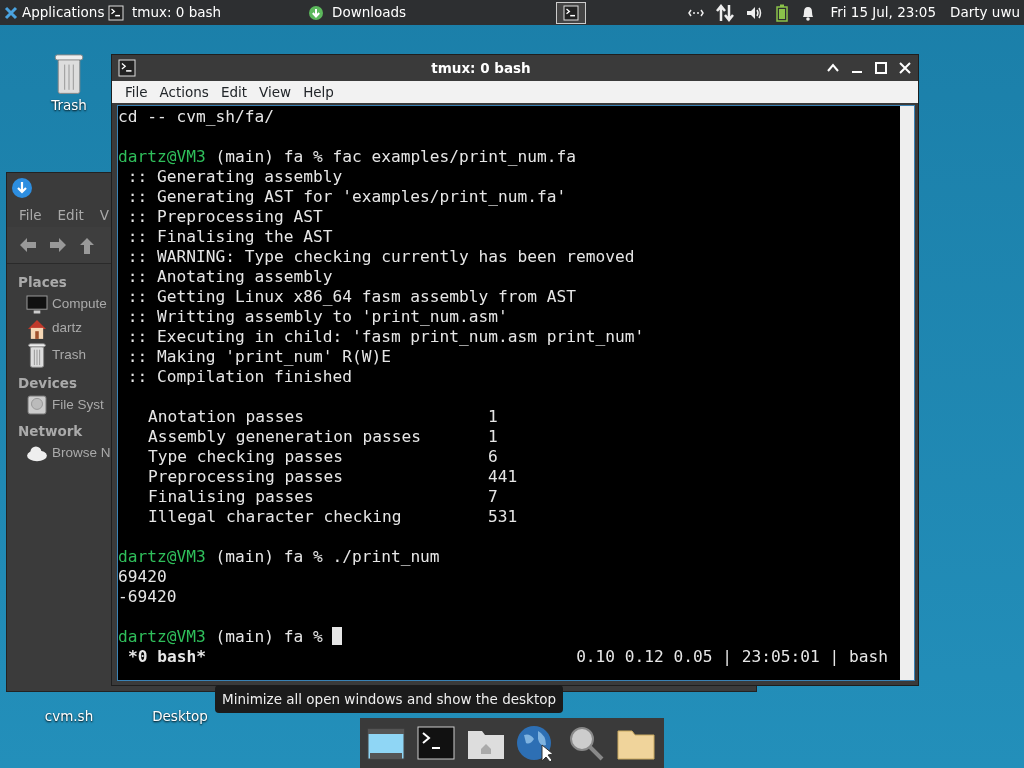 This screenshot has width=1024, height=768. What do you see at coordinates (52, 354) in the screenshot?
I see `sidebar-item: Trash` at bounding box center [52, 354].